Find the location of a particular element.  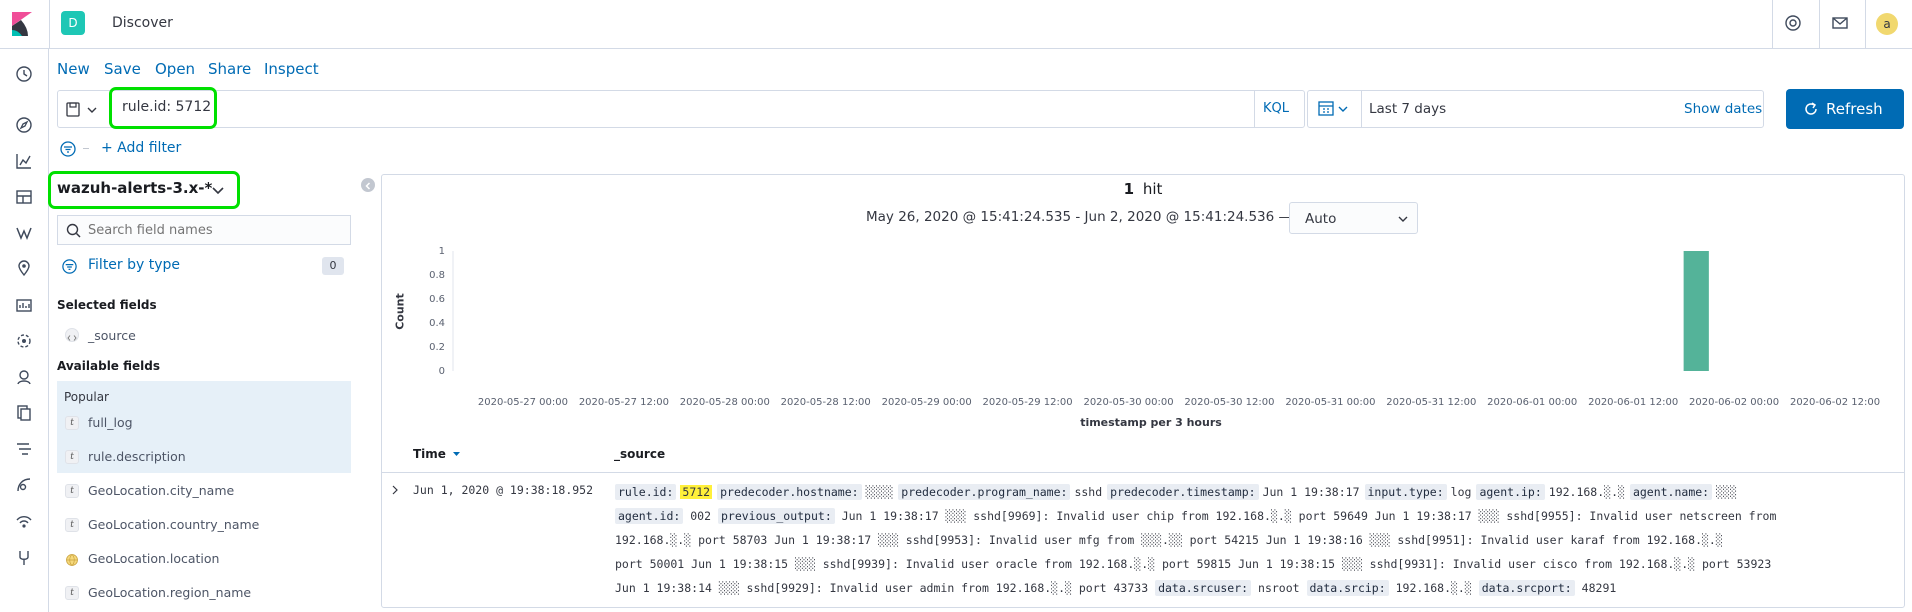

x-tick-label: 2020-05-31 00:00 is located at coordinates (1330, 402).